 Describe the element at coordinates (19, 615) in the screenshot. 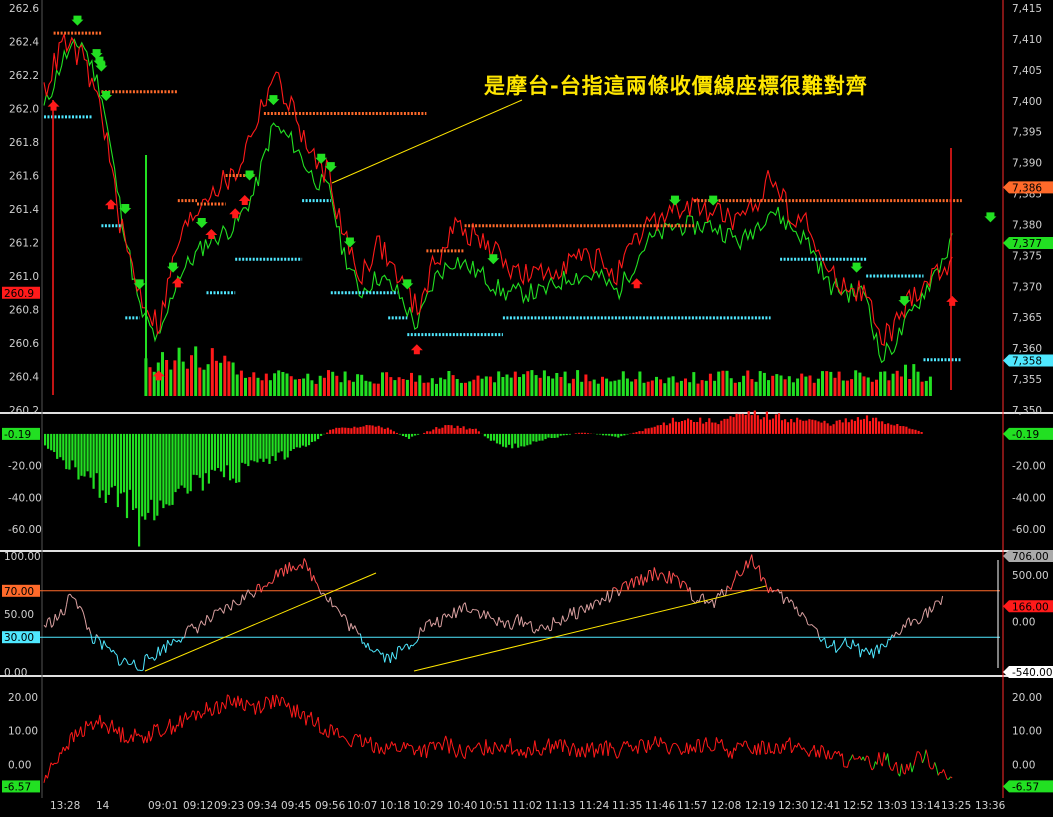

I see `left-tick-label: 50.00` at that location.